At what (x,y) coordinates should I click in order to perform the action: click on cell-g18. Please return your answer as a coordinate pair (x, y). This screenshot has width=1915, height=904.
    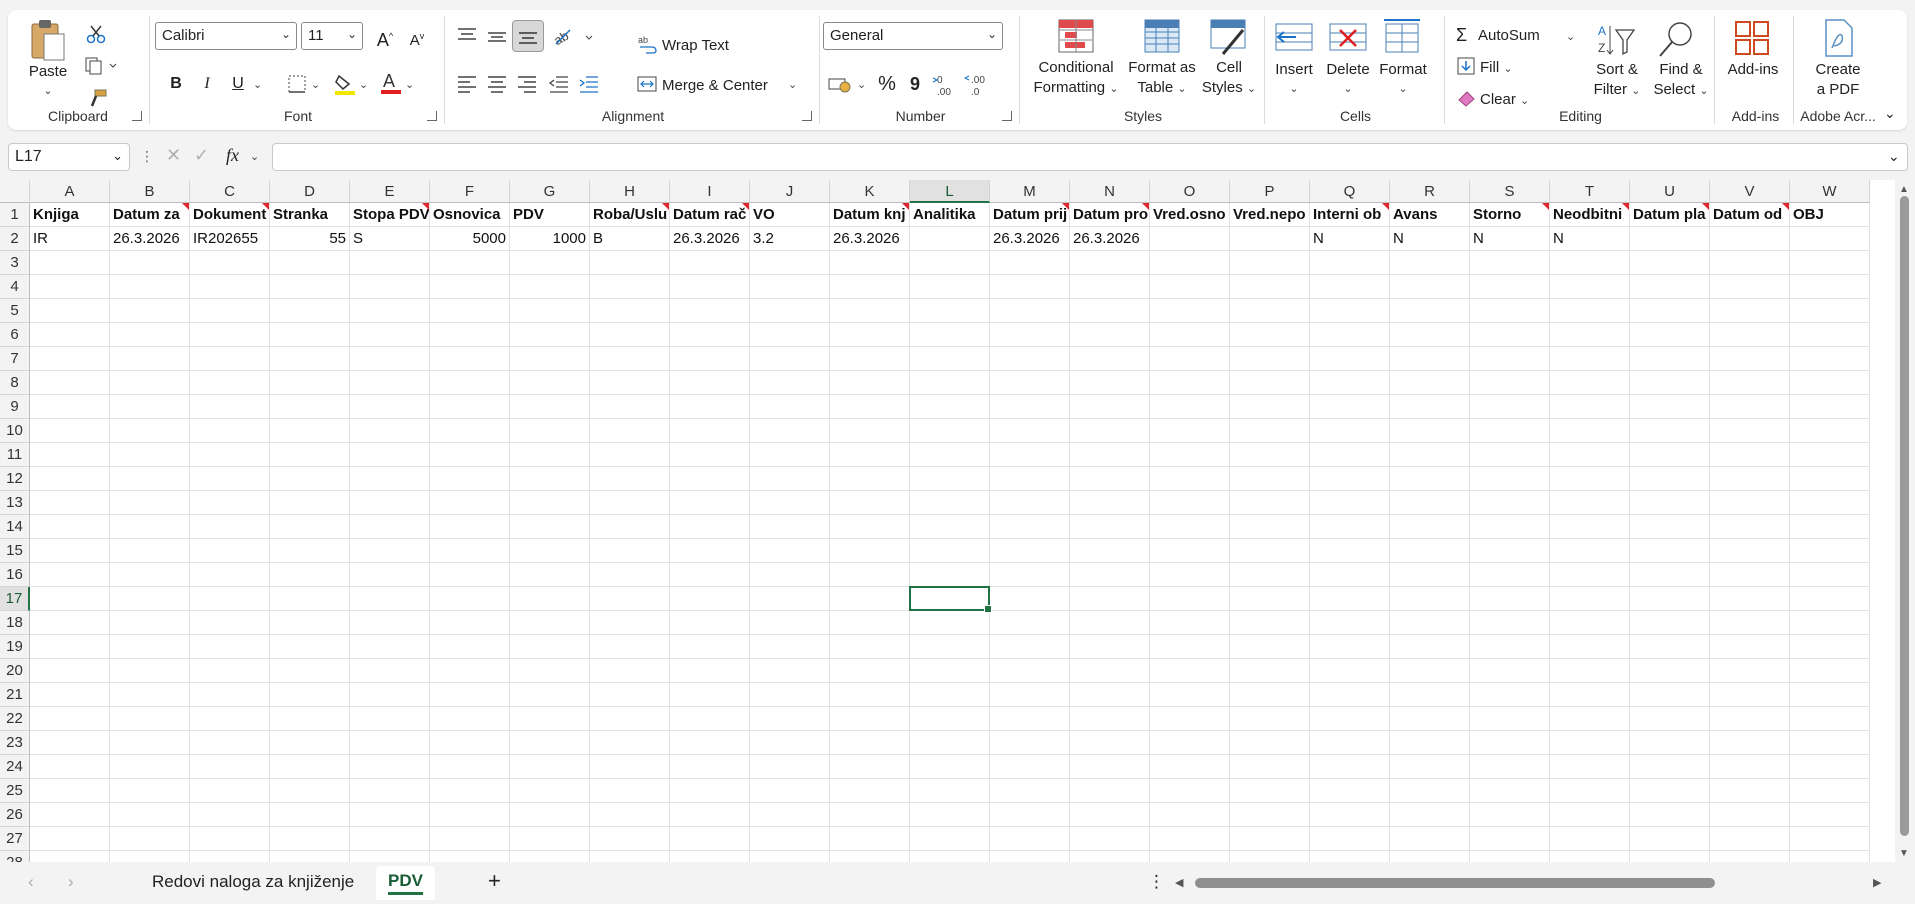
    Looking at the image, I should click on (550, 623).